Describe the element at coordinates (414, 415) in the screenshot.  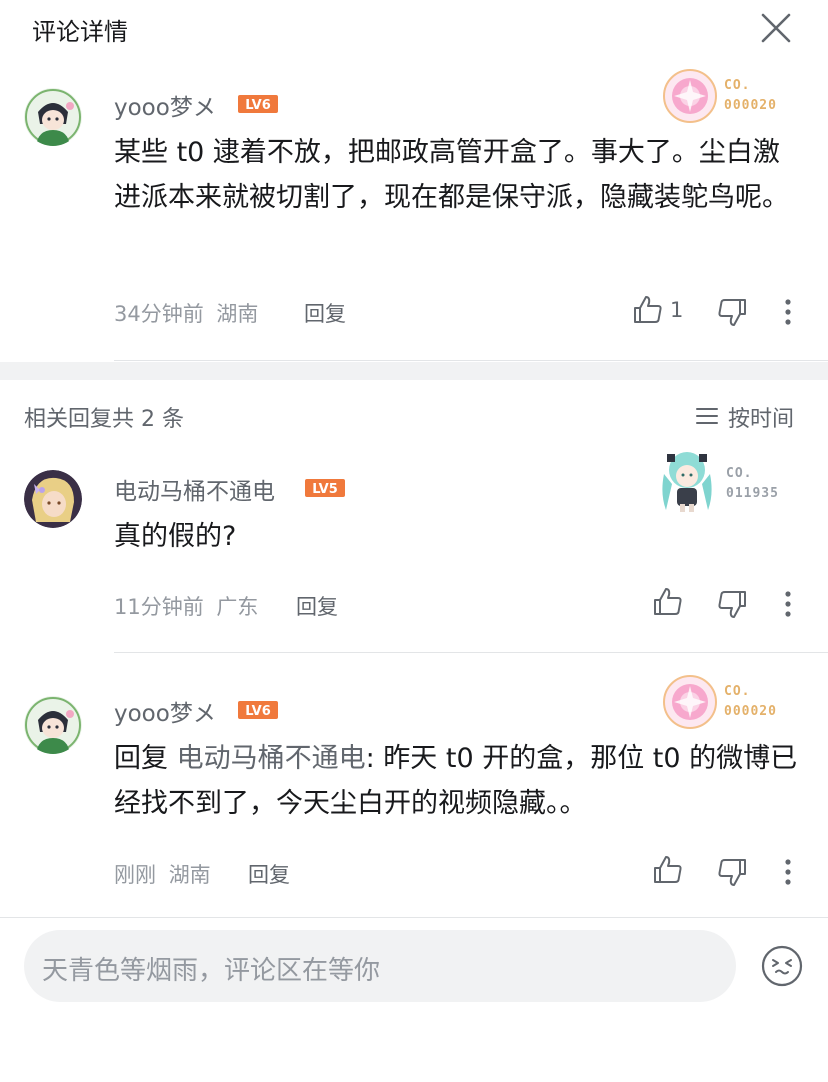
I see `replies-header: 相关回复共 2 条 按时间` at that location.